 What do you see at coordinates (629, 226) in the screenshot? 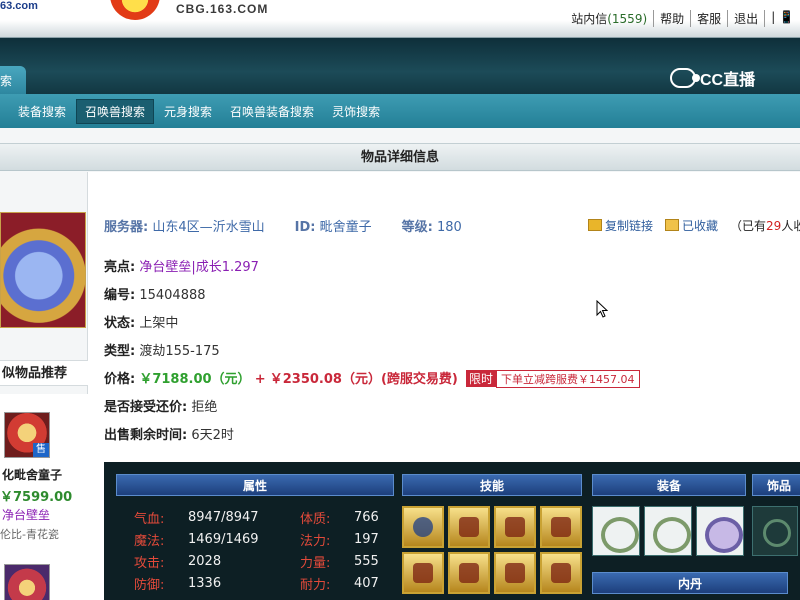
I see `copy-link-label: 复制链接` at bounding box center [629, 226].